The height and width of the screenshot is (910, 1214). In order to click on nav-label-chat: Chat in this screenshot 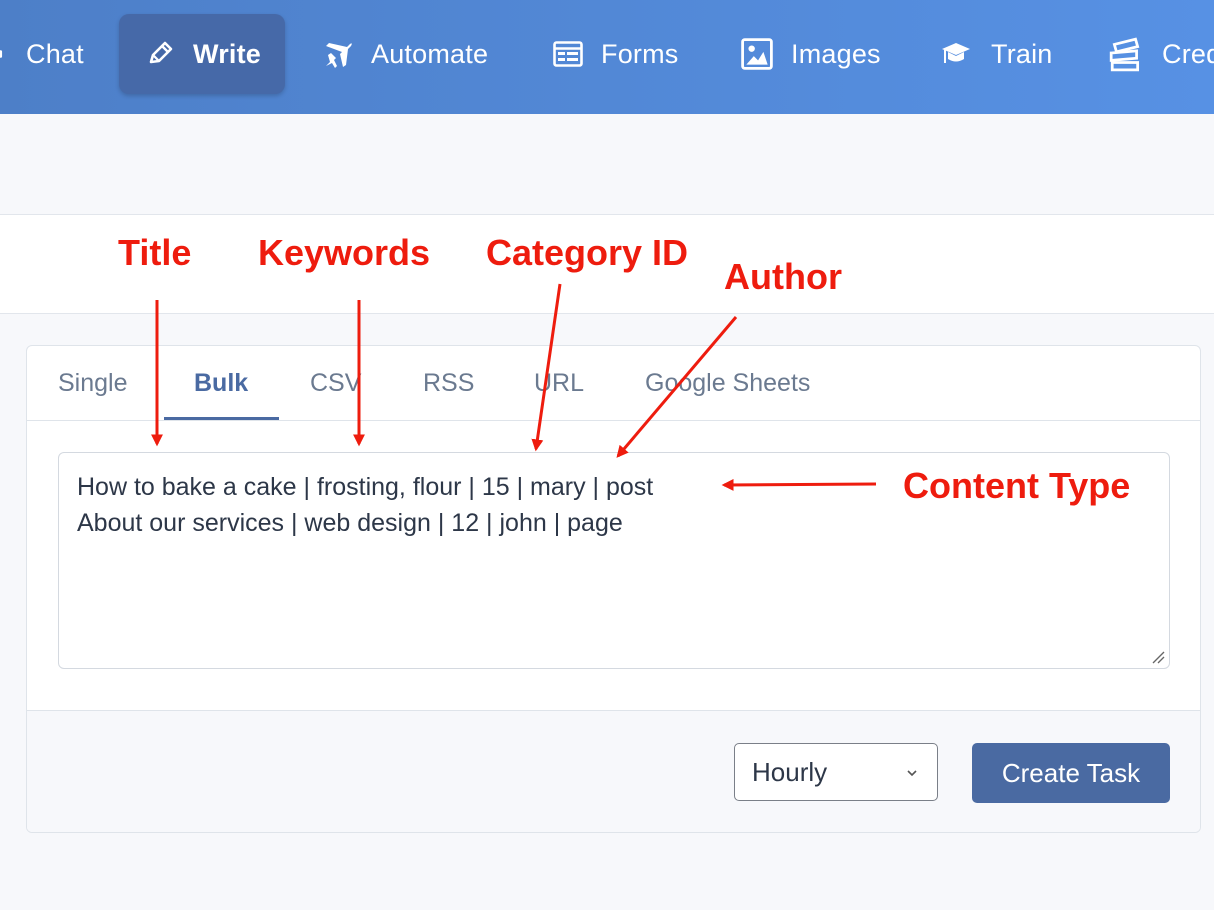, I will do `click(55, 53)`.